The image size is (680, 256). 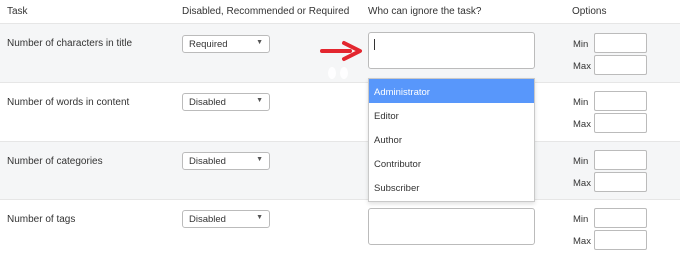 What do you see at coordinates (68, 102) in the screenshot?
I see `task-label: Number of words in content` at bounding box center [68, 102].